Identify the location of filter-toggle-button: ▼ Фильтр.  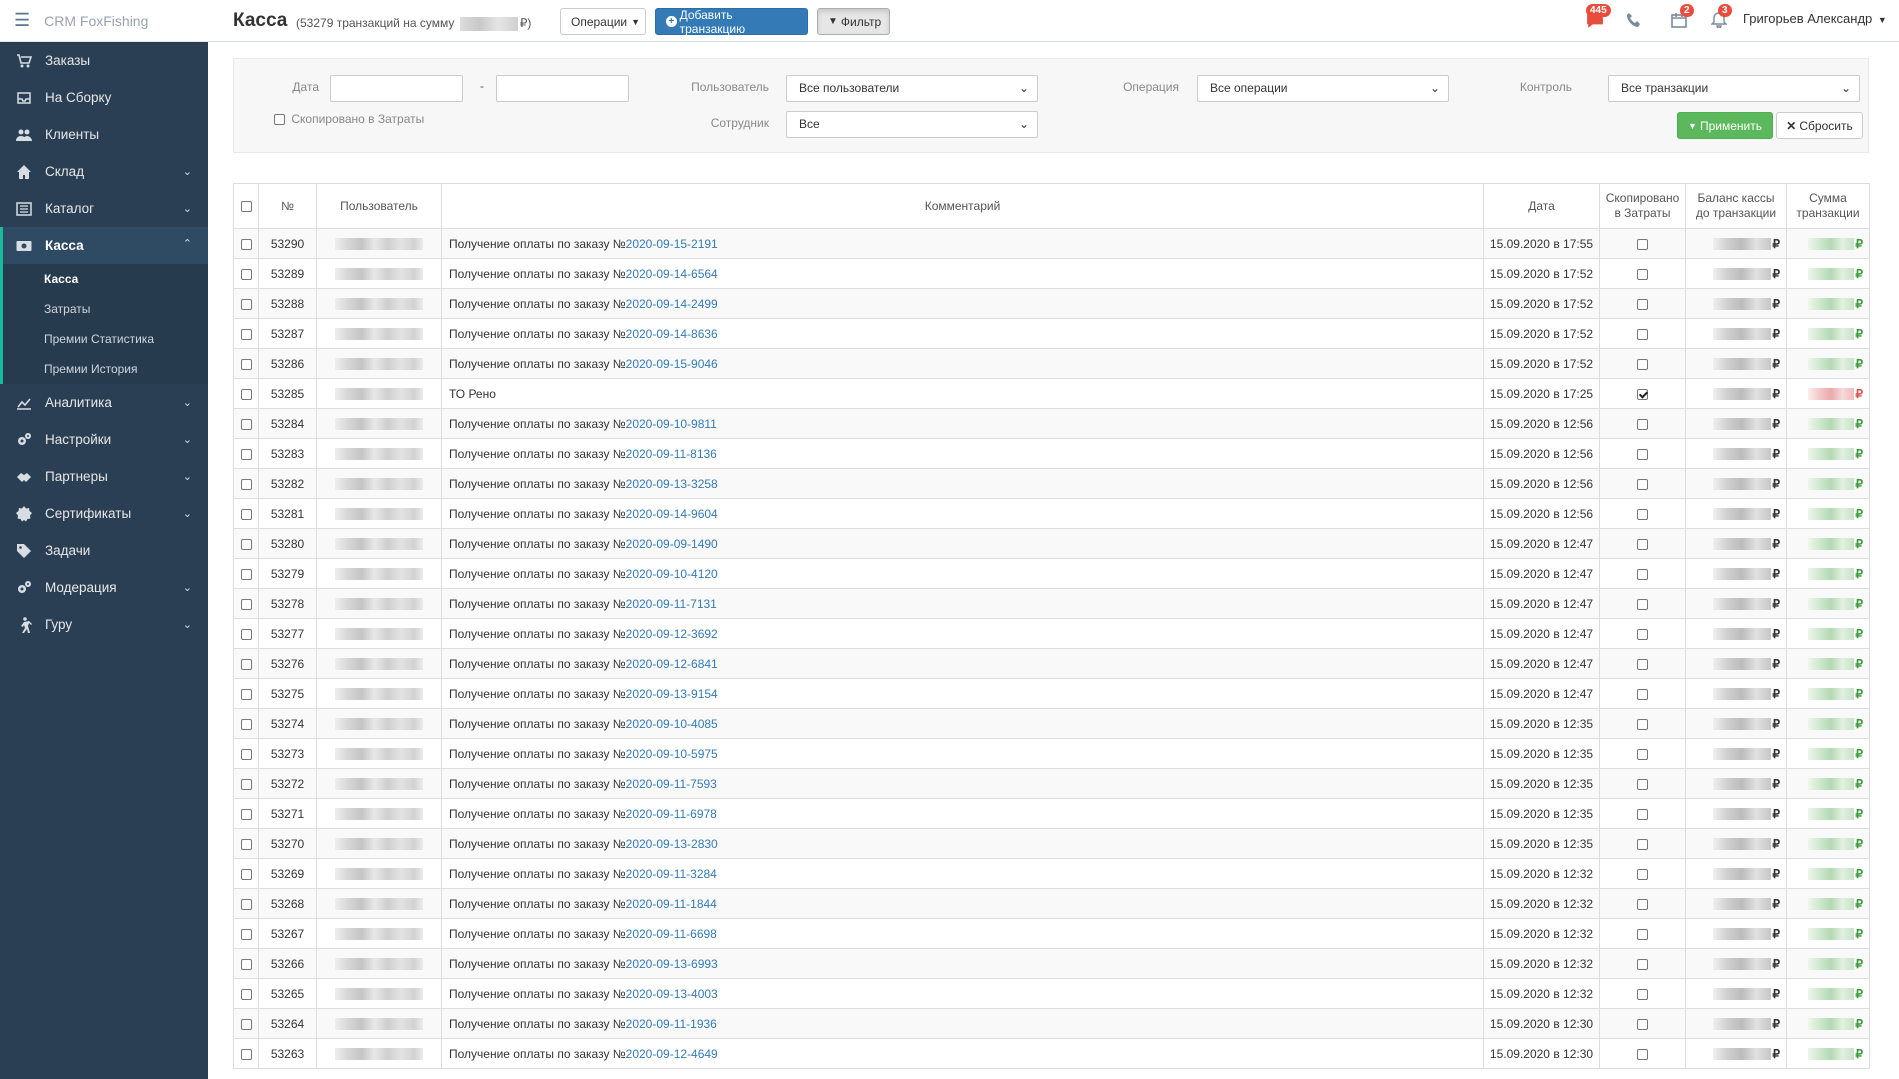
(853, 21).